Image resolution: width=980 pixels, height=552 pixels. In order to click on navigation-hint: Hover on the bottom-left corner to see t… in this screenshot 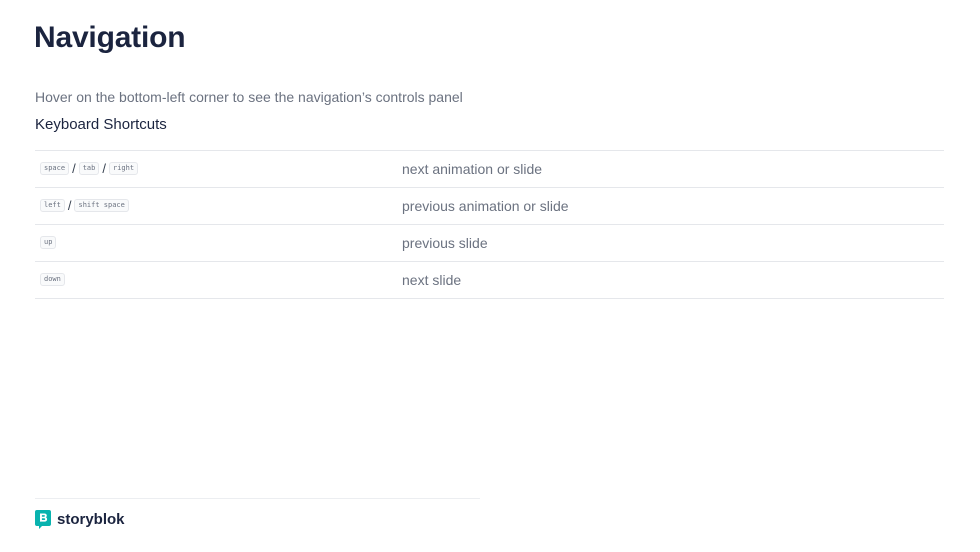, I will do `click(249, 97)`.